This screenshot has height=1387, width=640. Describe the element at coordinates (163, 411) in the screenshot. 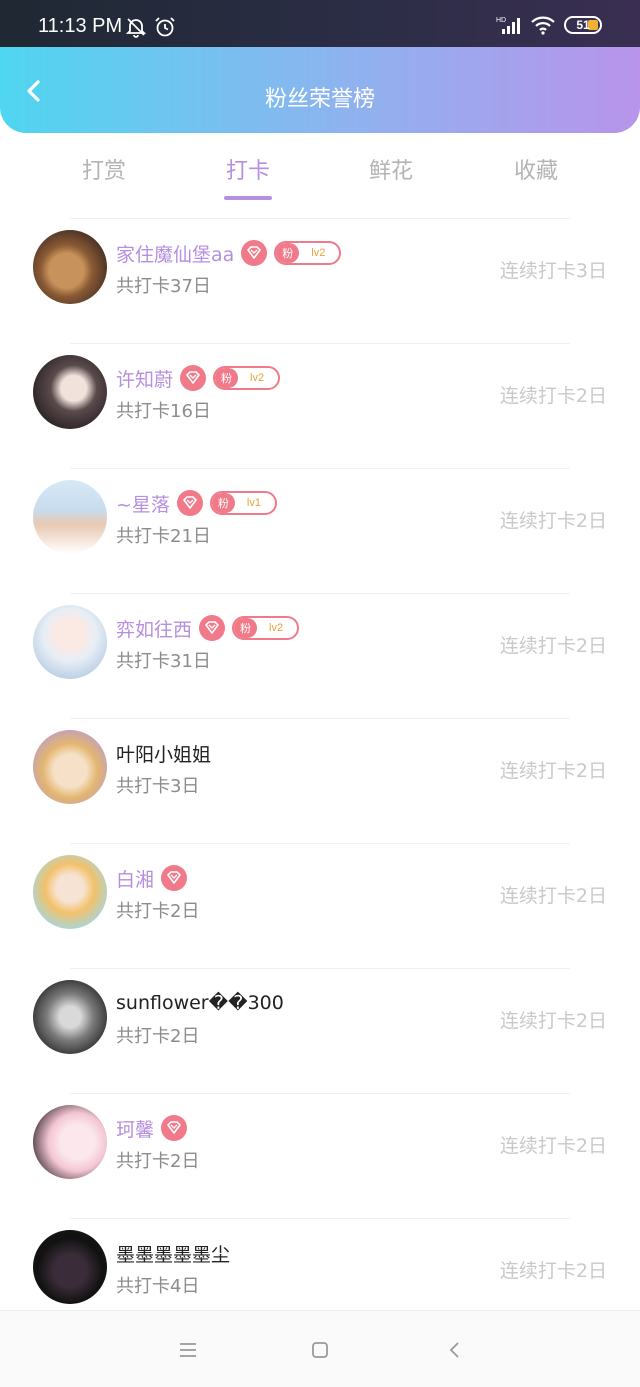

I see `total-checkin-days: 共打卡16日` at that location.